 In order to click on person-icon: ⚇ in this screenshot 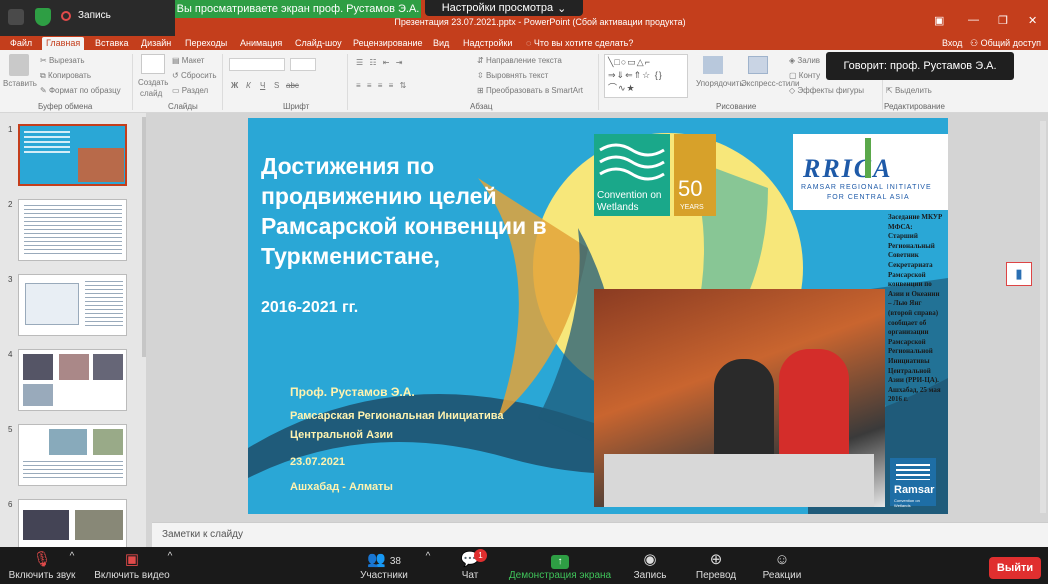, I will do `click(975, 43)`.